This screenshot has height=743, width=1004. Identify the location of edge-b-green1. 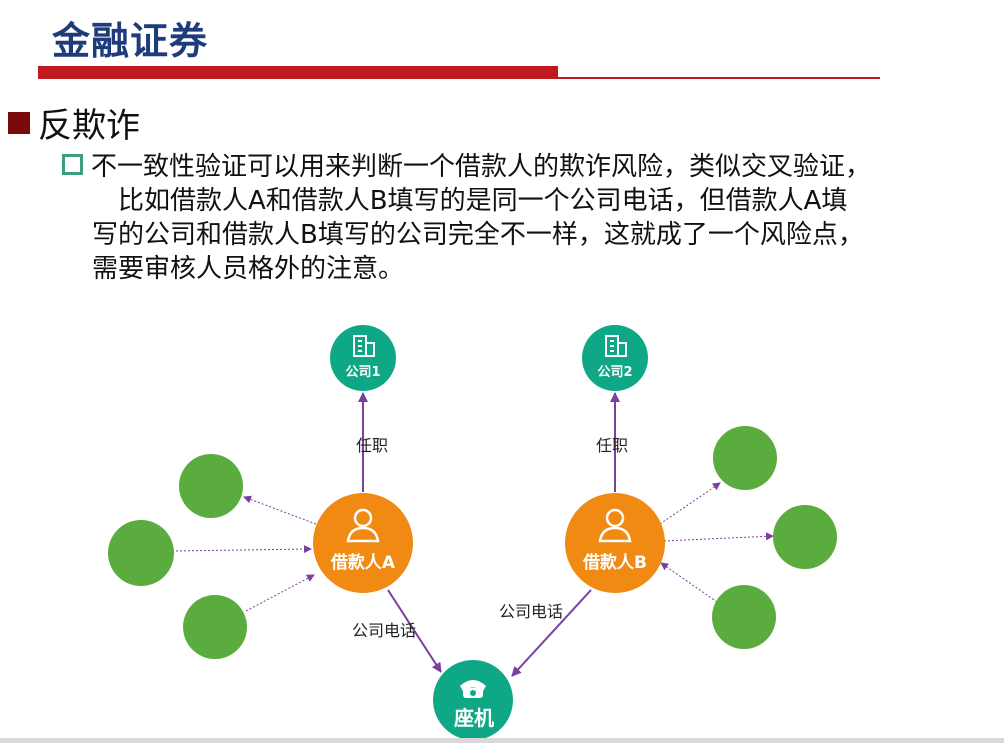
(690, 503).